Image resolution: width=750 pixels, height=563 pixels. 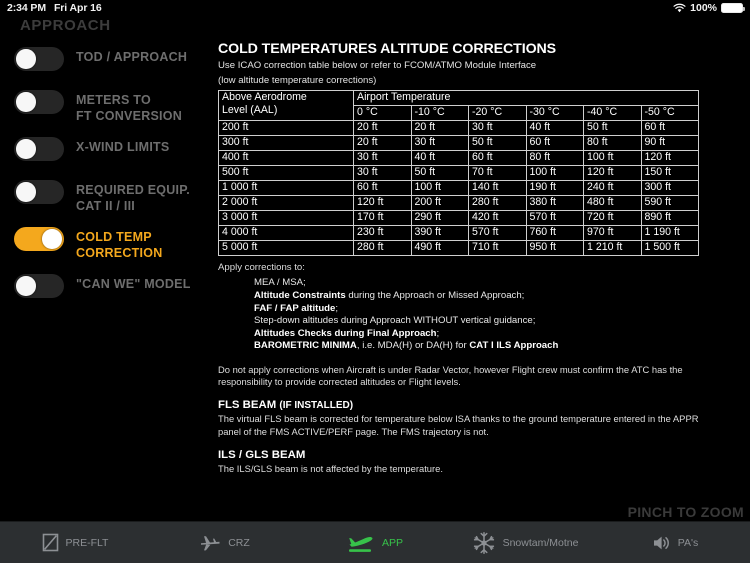 I want to click on table-cell-aal: 300 ft, so click(x=286, y=143).